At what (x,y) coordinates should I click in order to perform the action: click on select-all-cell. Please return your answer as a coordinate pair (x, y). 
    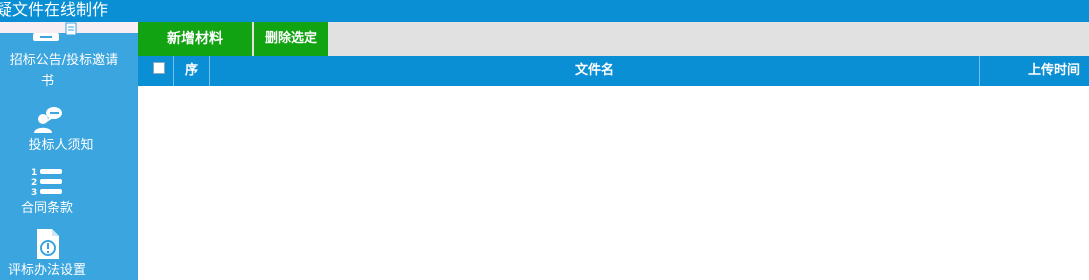
    Looking at the image, I should click on (155, 71).